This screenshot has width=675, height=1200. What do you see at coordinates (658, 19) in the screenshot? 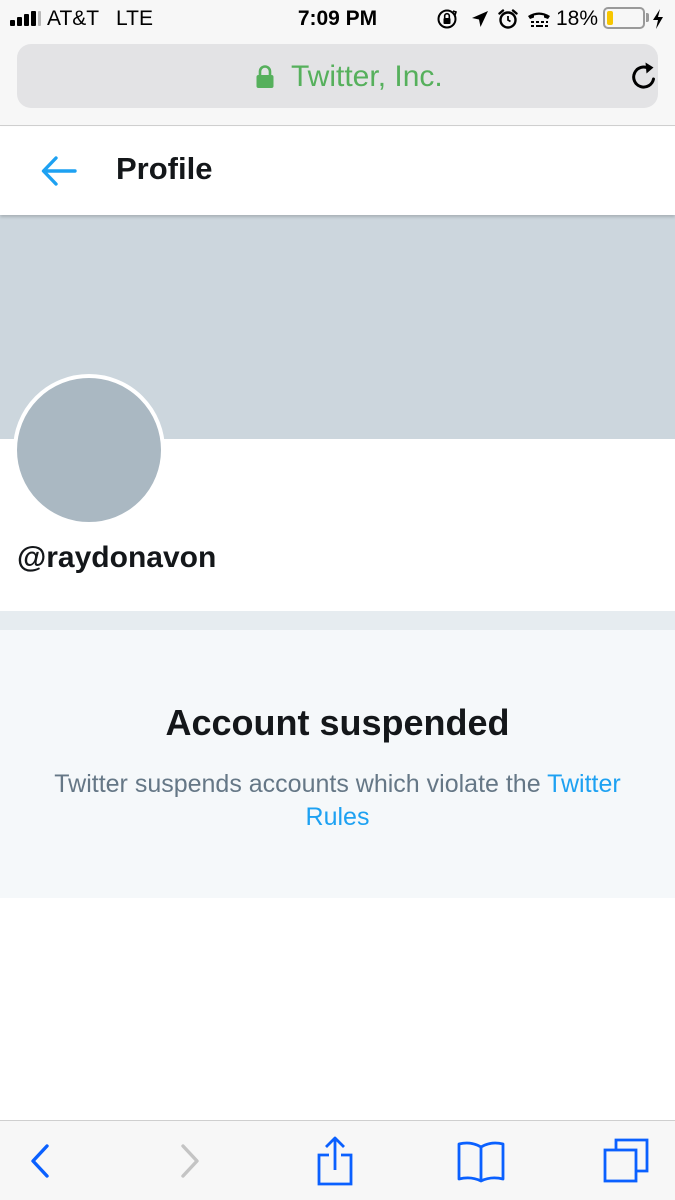
I see `charging-bolt-icon` at bounding box center [658, 19].